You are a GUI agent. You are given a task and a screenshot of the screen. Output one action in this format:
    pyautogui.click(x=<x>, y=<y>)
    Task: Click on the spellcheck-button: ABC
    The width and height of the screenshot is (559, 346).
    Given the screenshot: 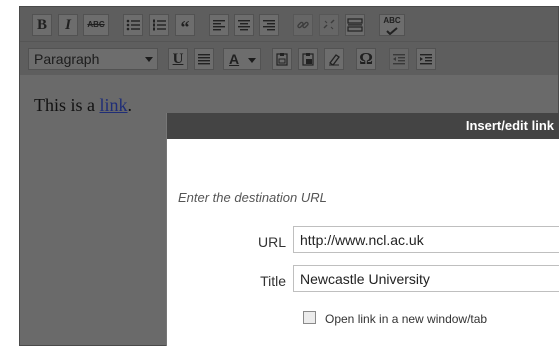 What is the action you would take?
    pyautogui.click(x=392, y=25)
    